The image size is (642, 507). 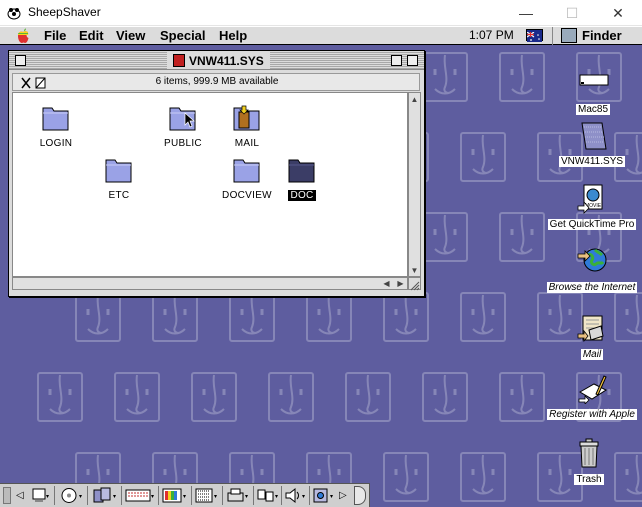 I want to click on sheepshaver-icon, so click(x=14, y=14).